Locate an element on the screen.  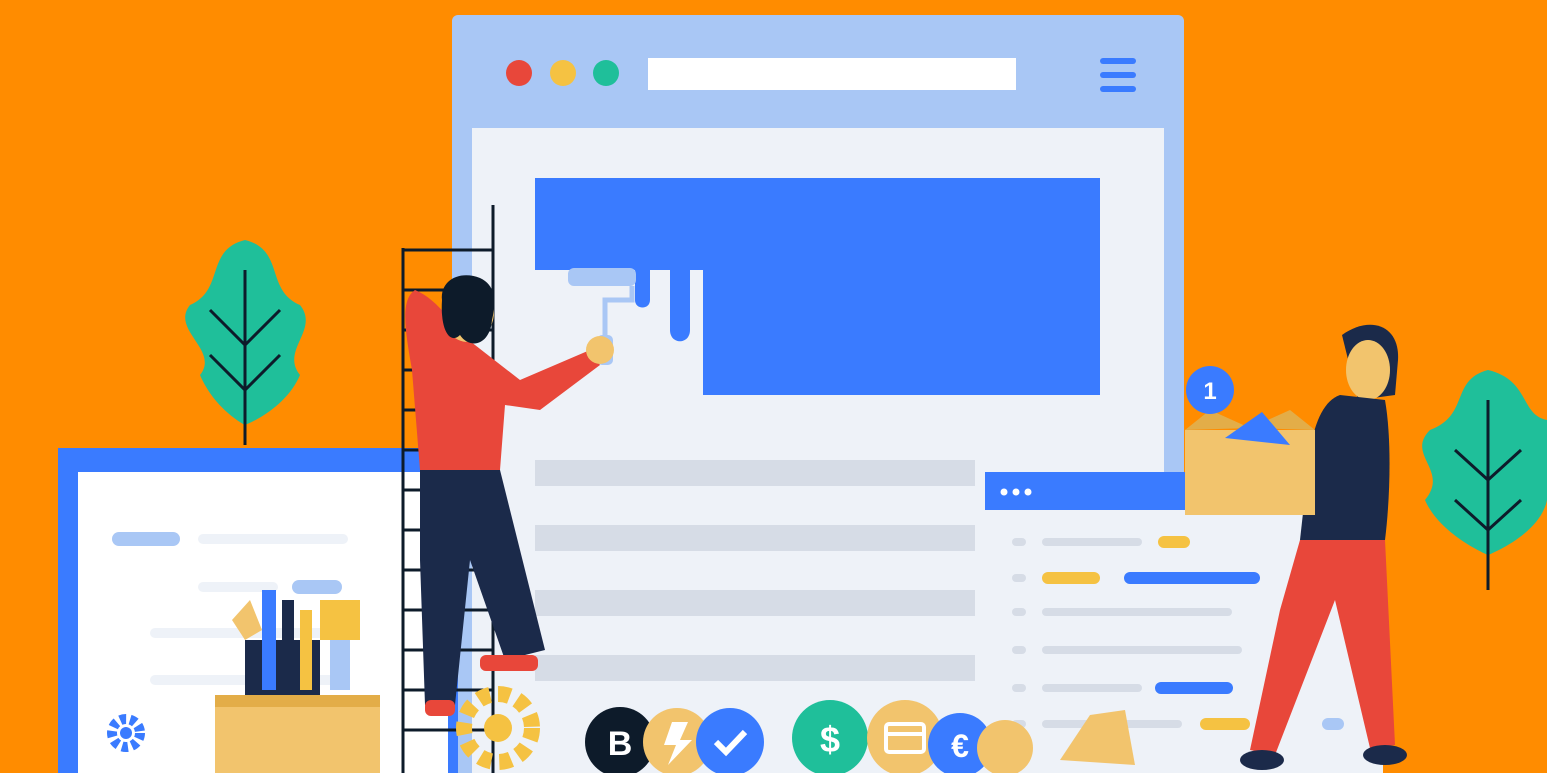
minimize-dot-icon is located at coordinates (563, 73).